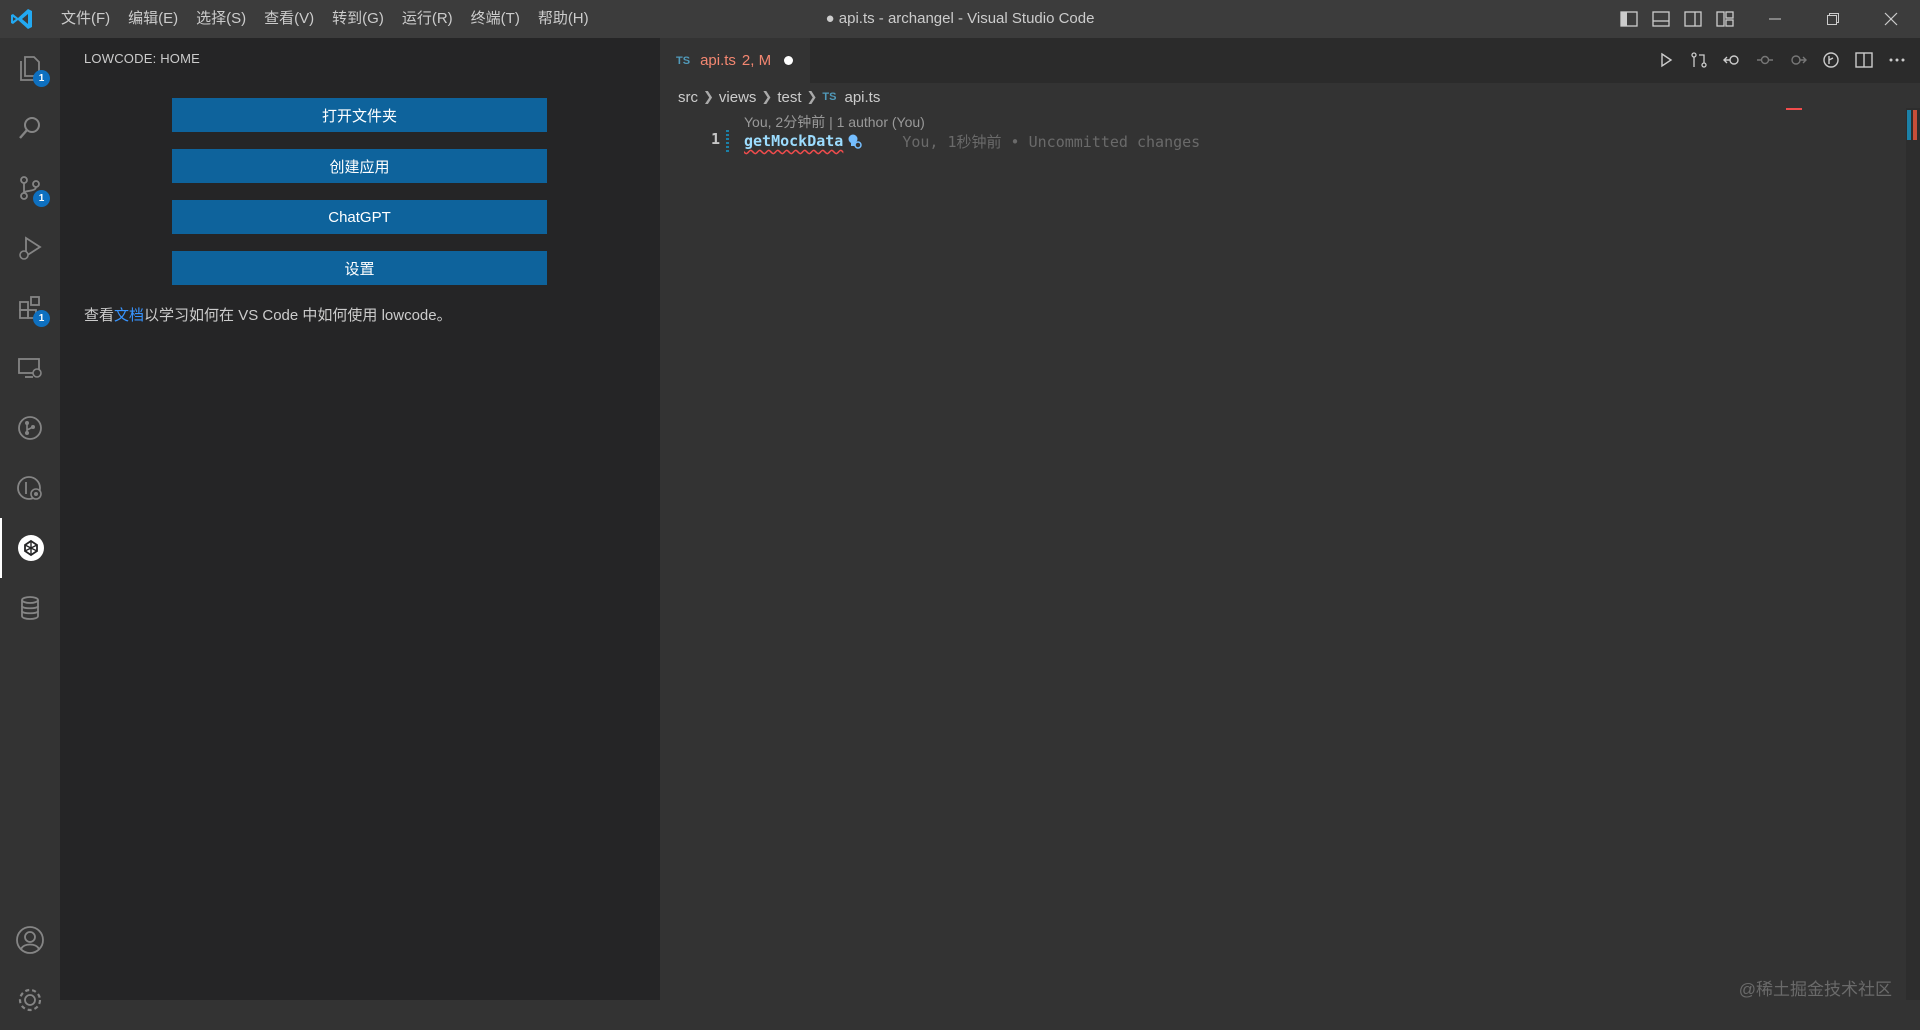 The width and height of the screenshot is (1920, 1030). What do you see at coordinates (289, 19) in the screenshot?
I see `menu-view: 查看(V)` at bounding box center [289, 19].